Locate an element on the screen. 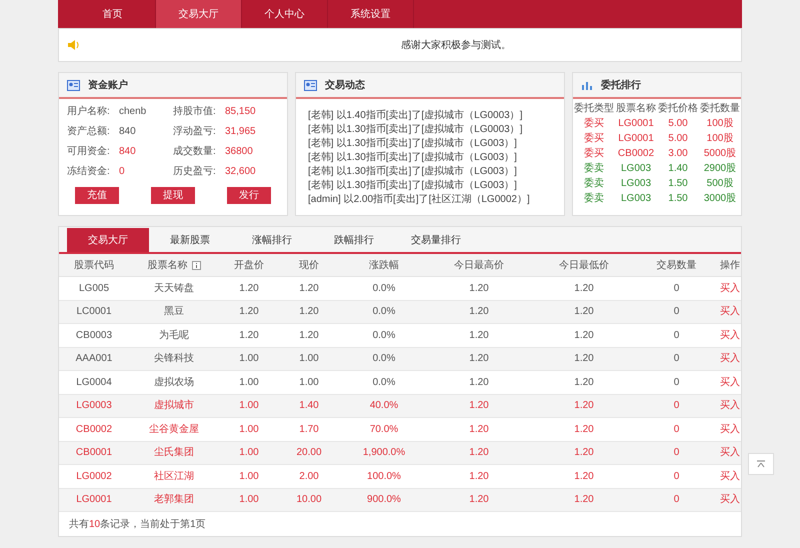 This screenshot has height=548, width=800. panel-title: 资金账户 is located at coordinates (108, 85).